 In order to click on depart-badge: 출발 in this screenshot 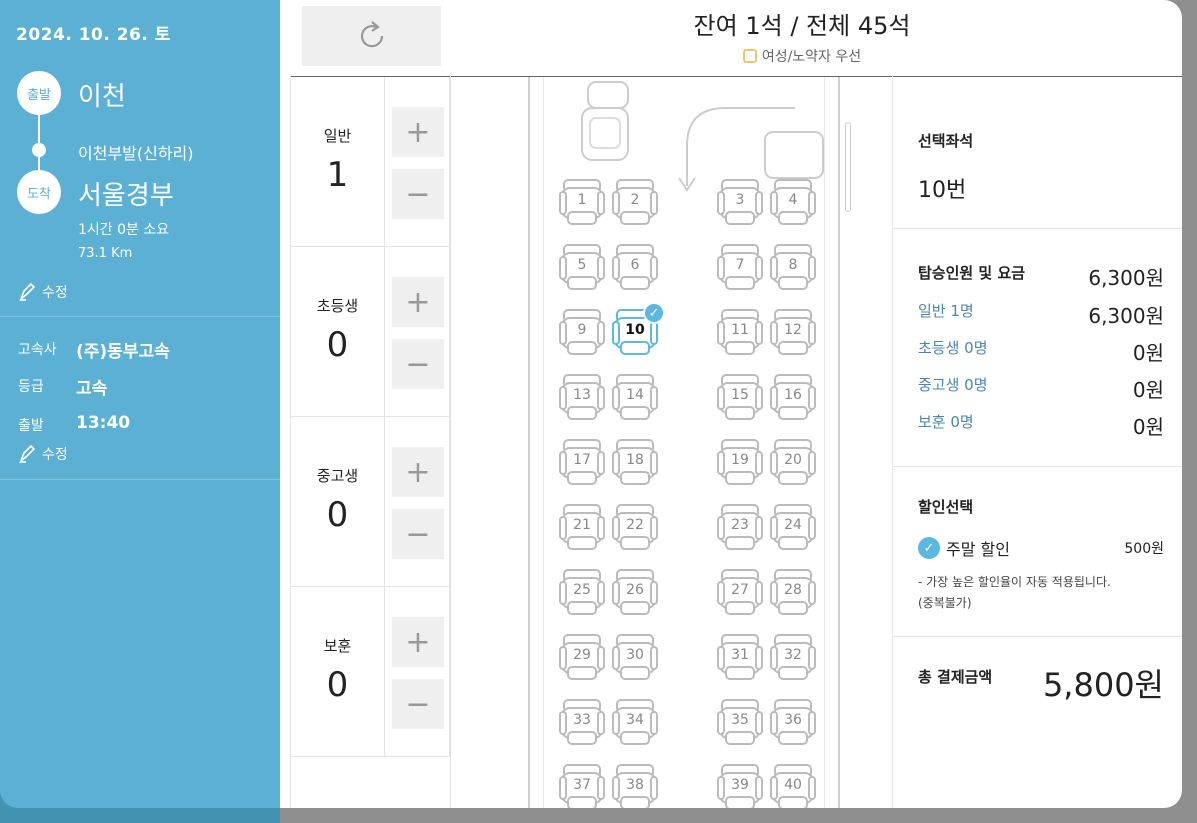, I will do `click(39, 93)`.